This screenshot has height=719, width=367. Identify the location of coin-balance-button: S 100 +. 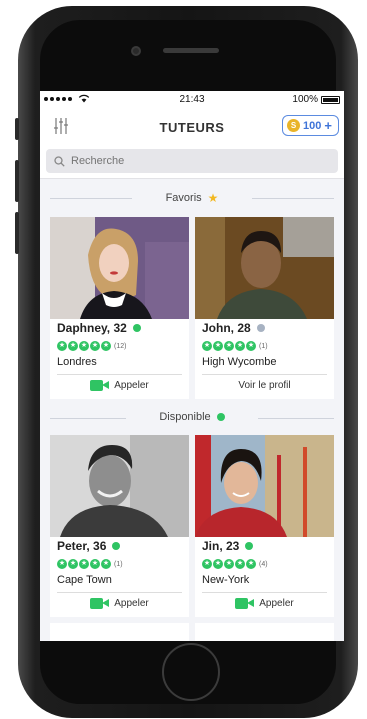
(310, 125).